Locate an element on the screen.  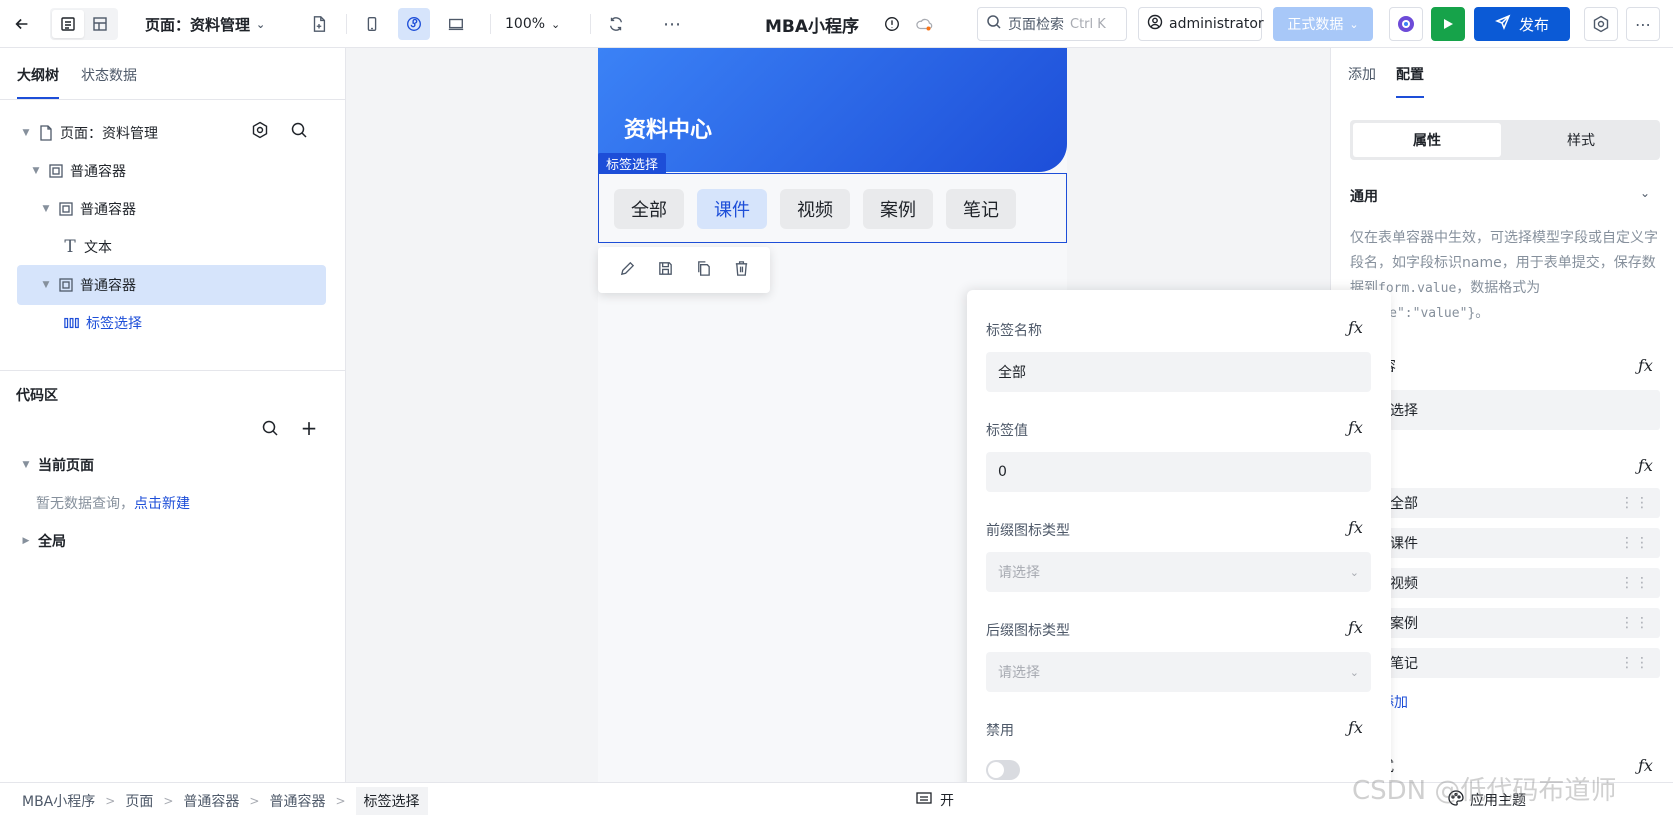
page-icon is located at coordinates (46, 133).